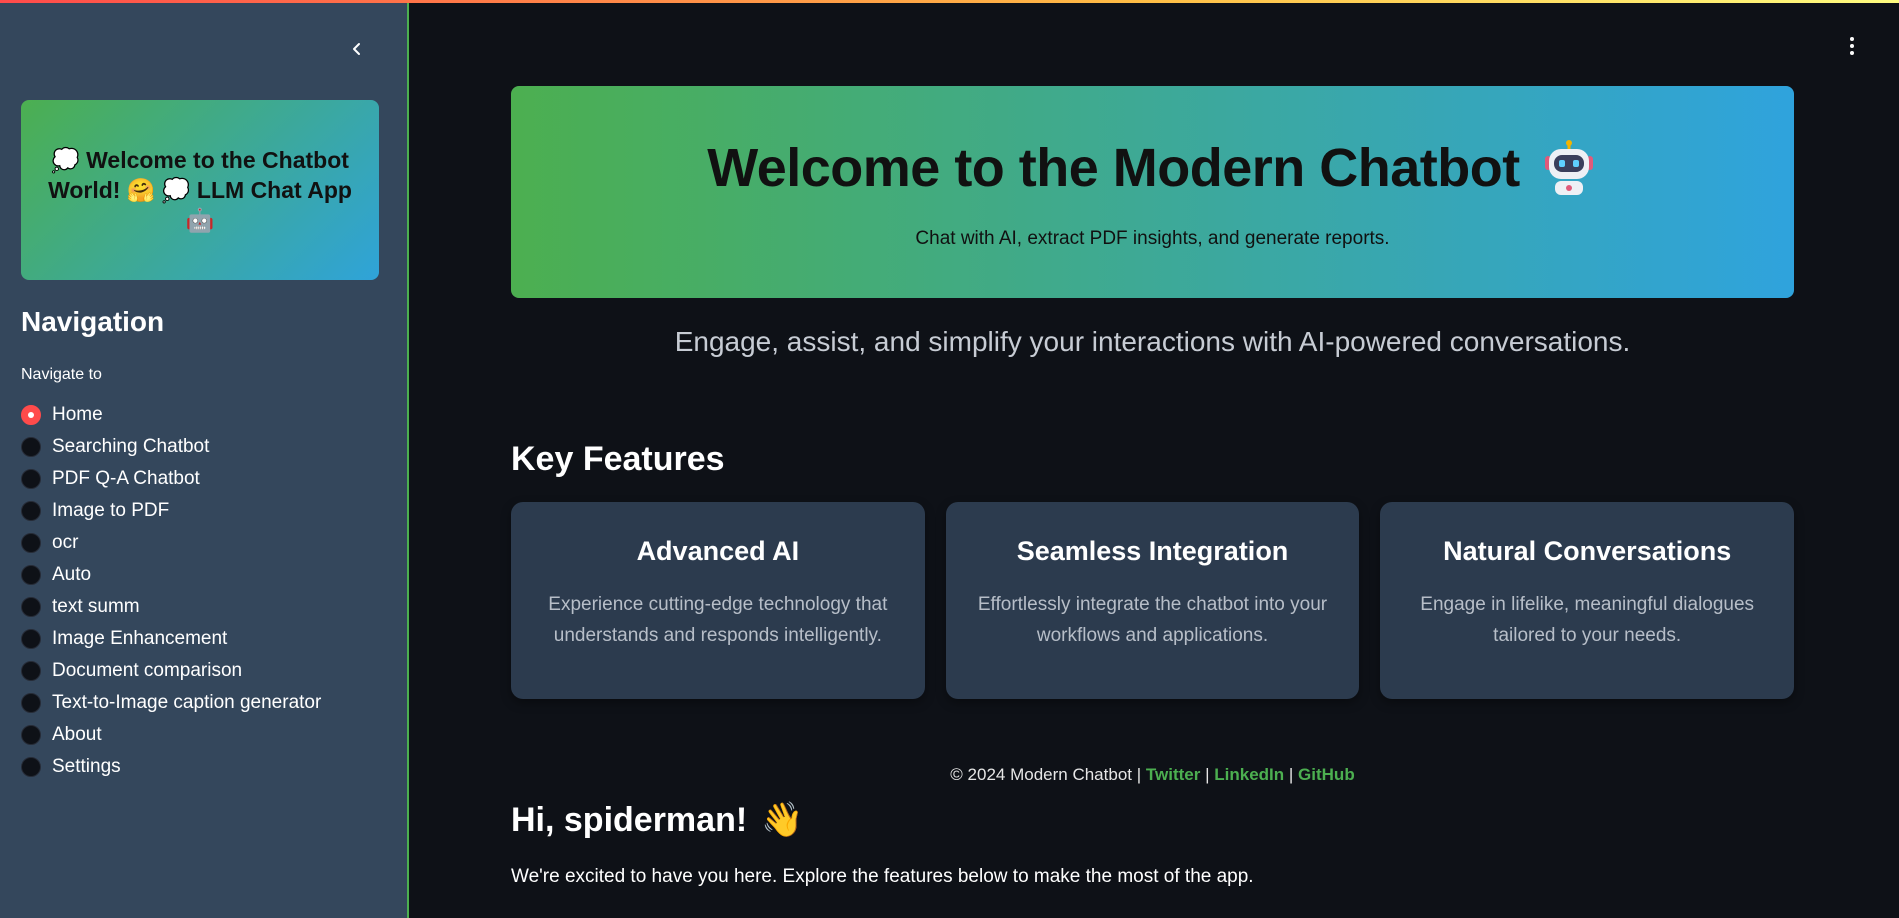  Describe the element at coordinates (131, 446) in the screenshot. I see `nav-option-label: Searching Chatbot` at that location.